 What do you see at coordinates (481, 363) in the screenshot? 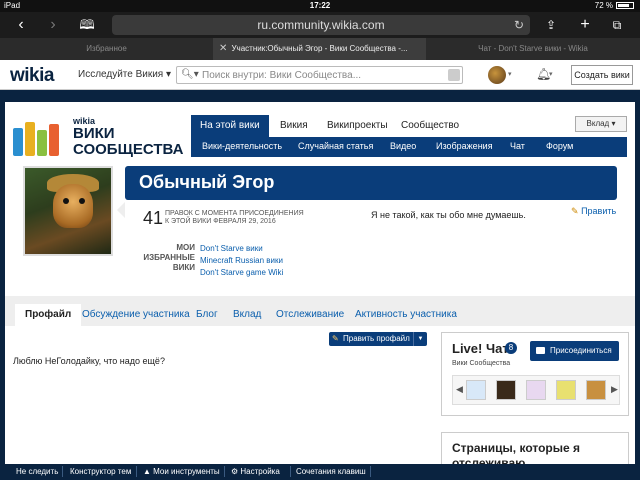
I see `chat-wiki-name: Вики Сообщества` at bounding box center [481, 363].